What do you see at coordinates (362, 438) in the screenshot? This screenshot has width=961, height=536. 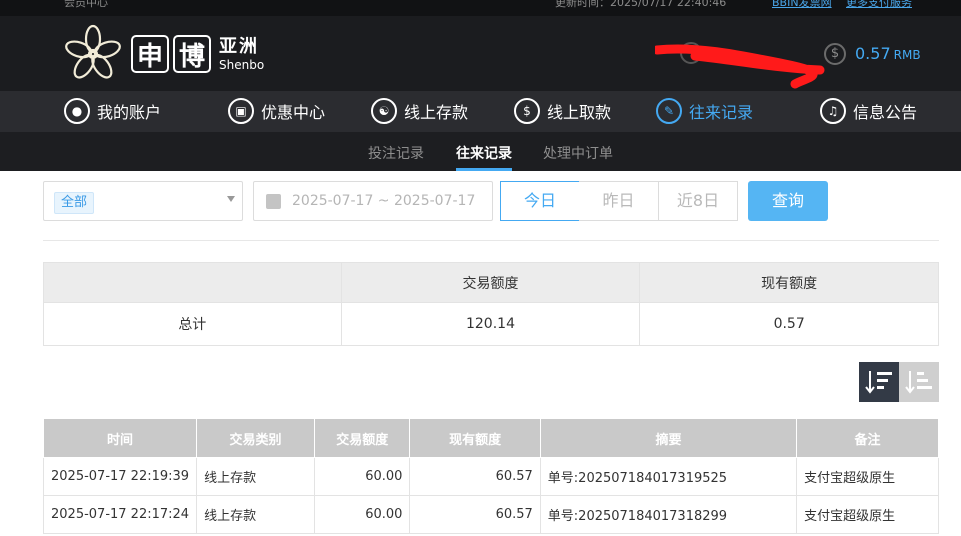 I see `column-header: 交易额度` at bounding box center [362, 438].